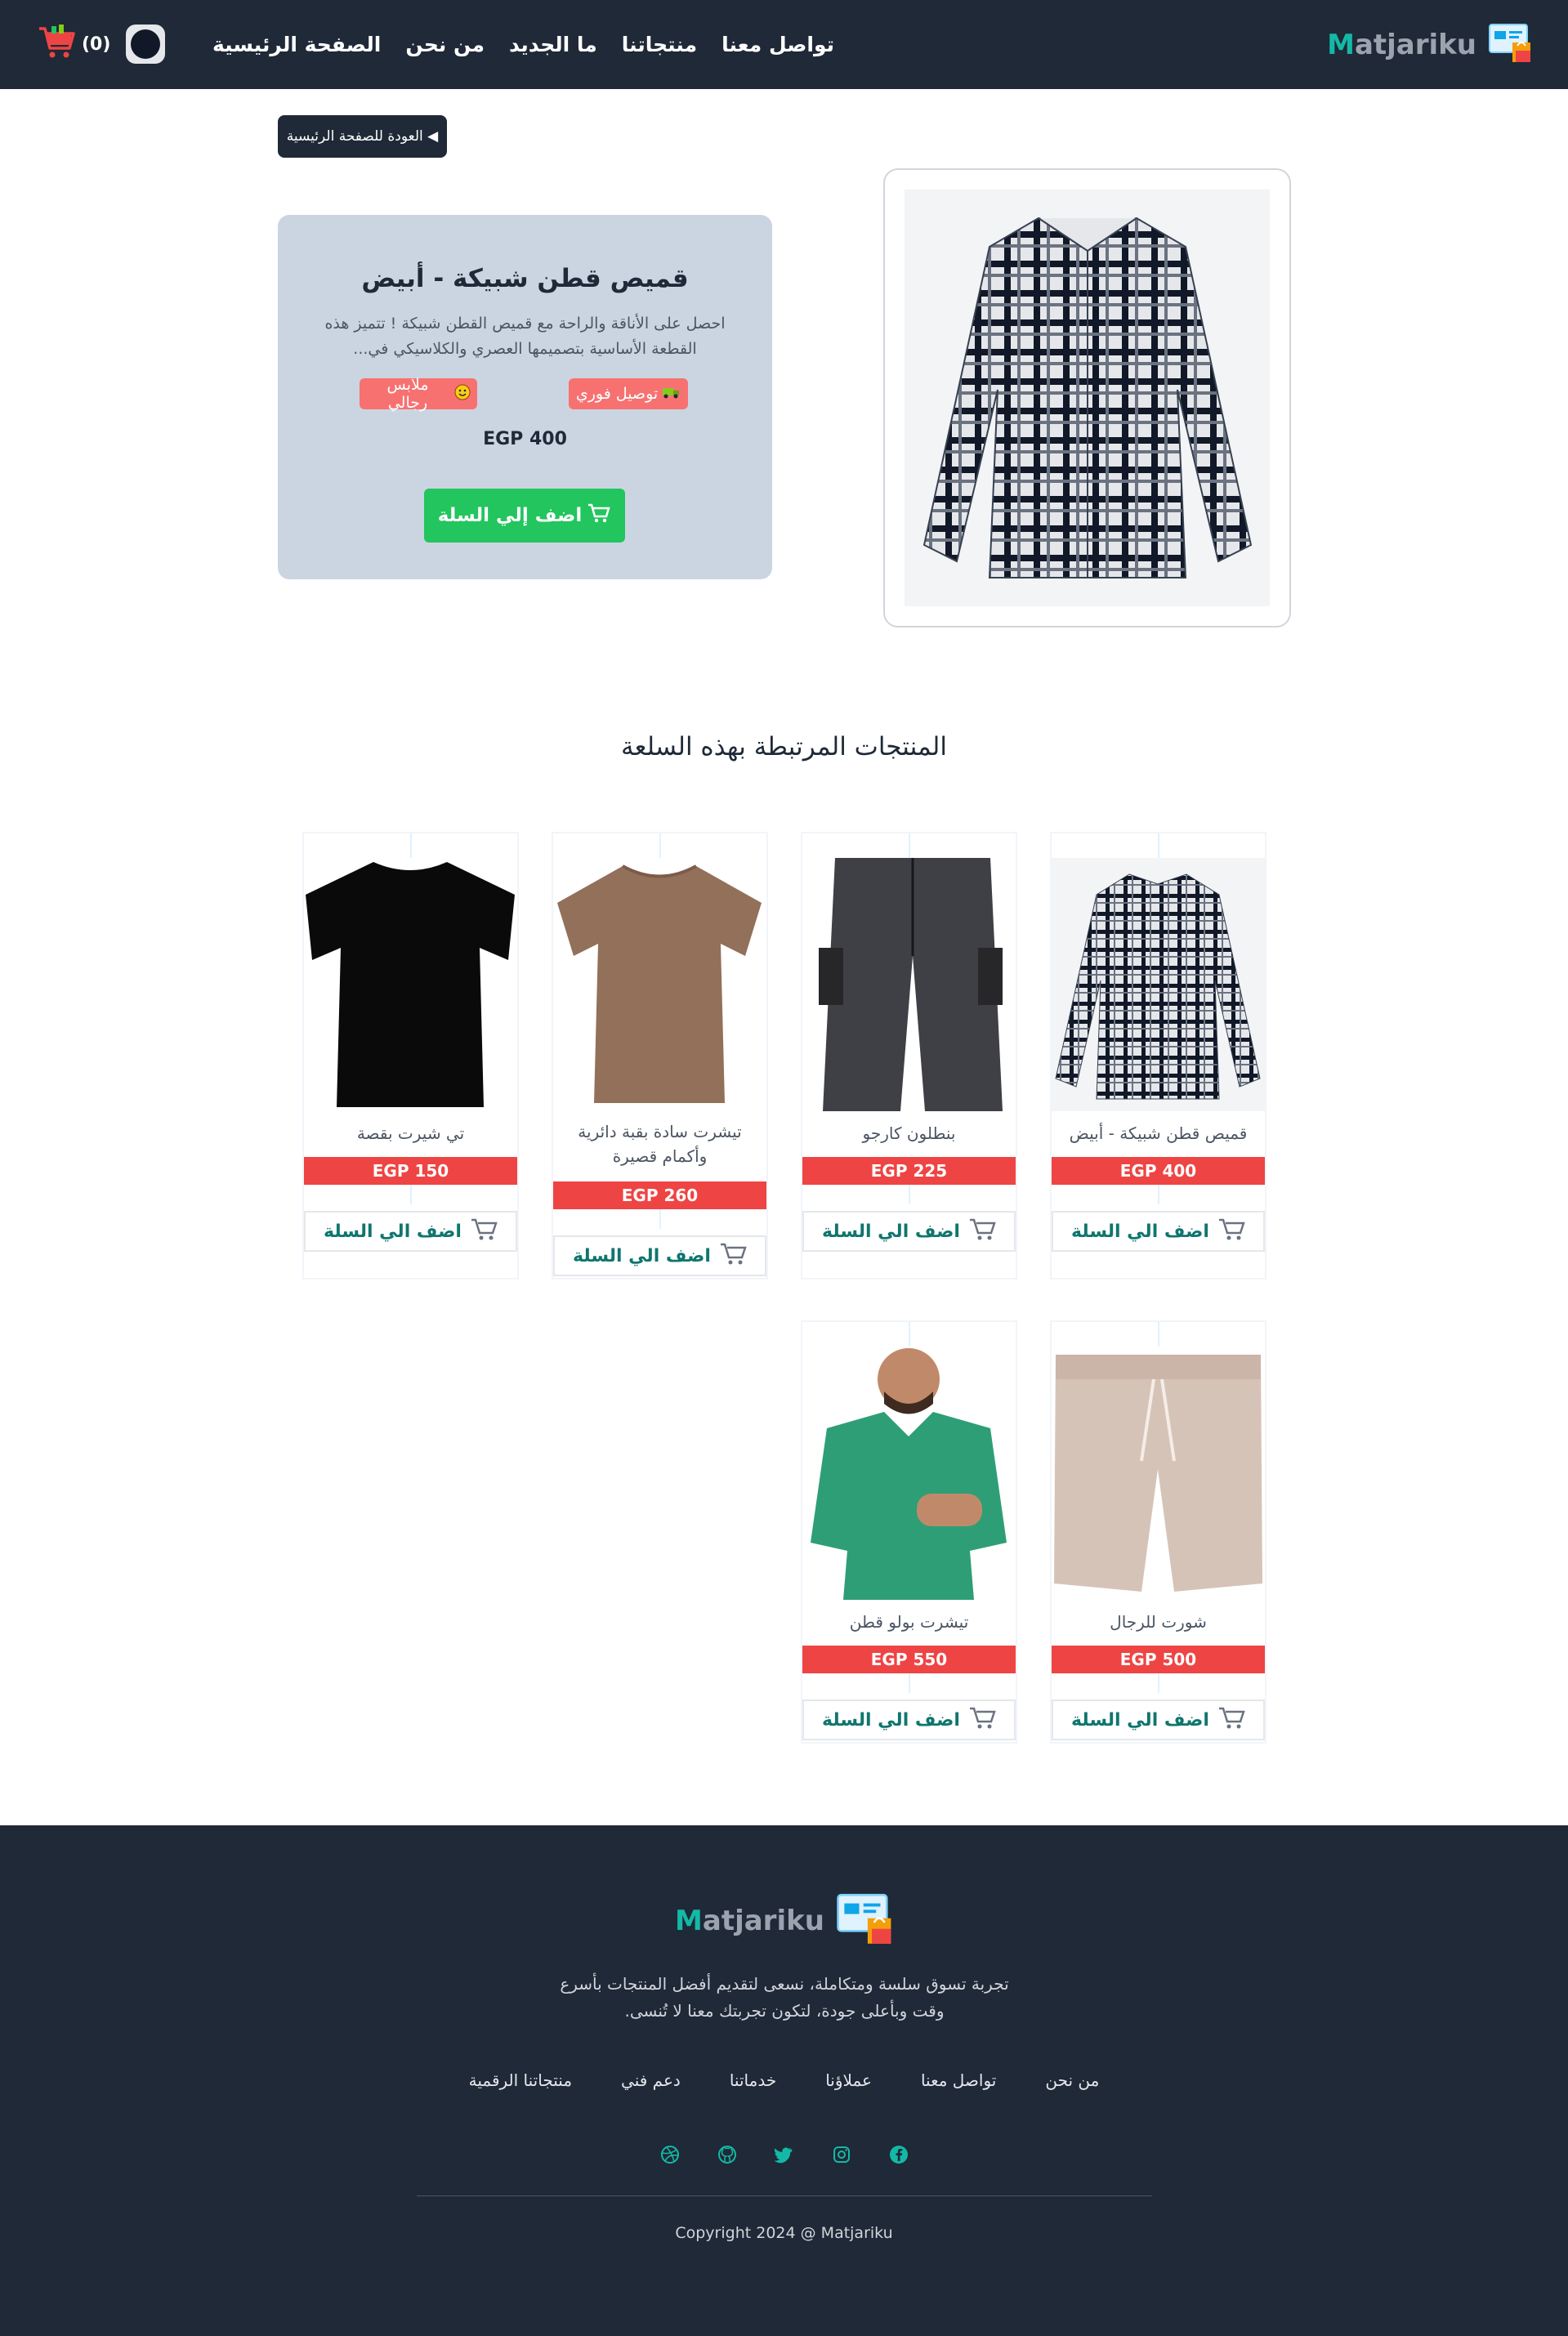 This screenshot has height=2336, width=1568. I want to click on footer-link-support: دعم فني, so click(651, 2080).